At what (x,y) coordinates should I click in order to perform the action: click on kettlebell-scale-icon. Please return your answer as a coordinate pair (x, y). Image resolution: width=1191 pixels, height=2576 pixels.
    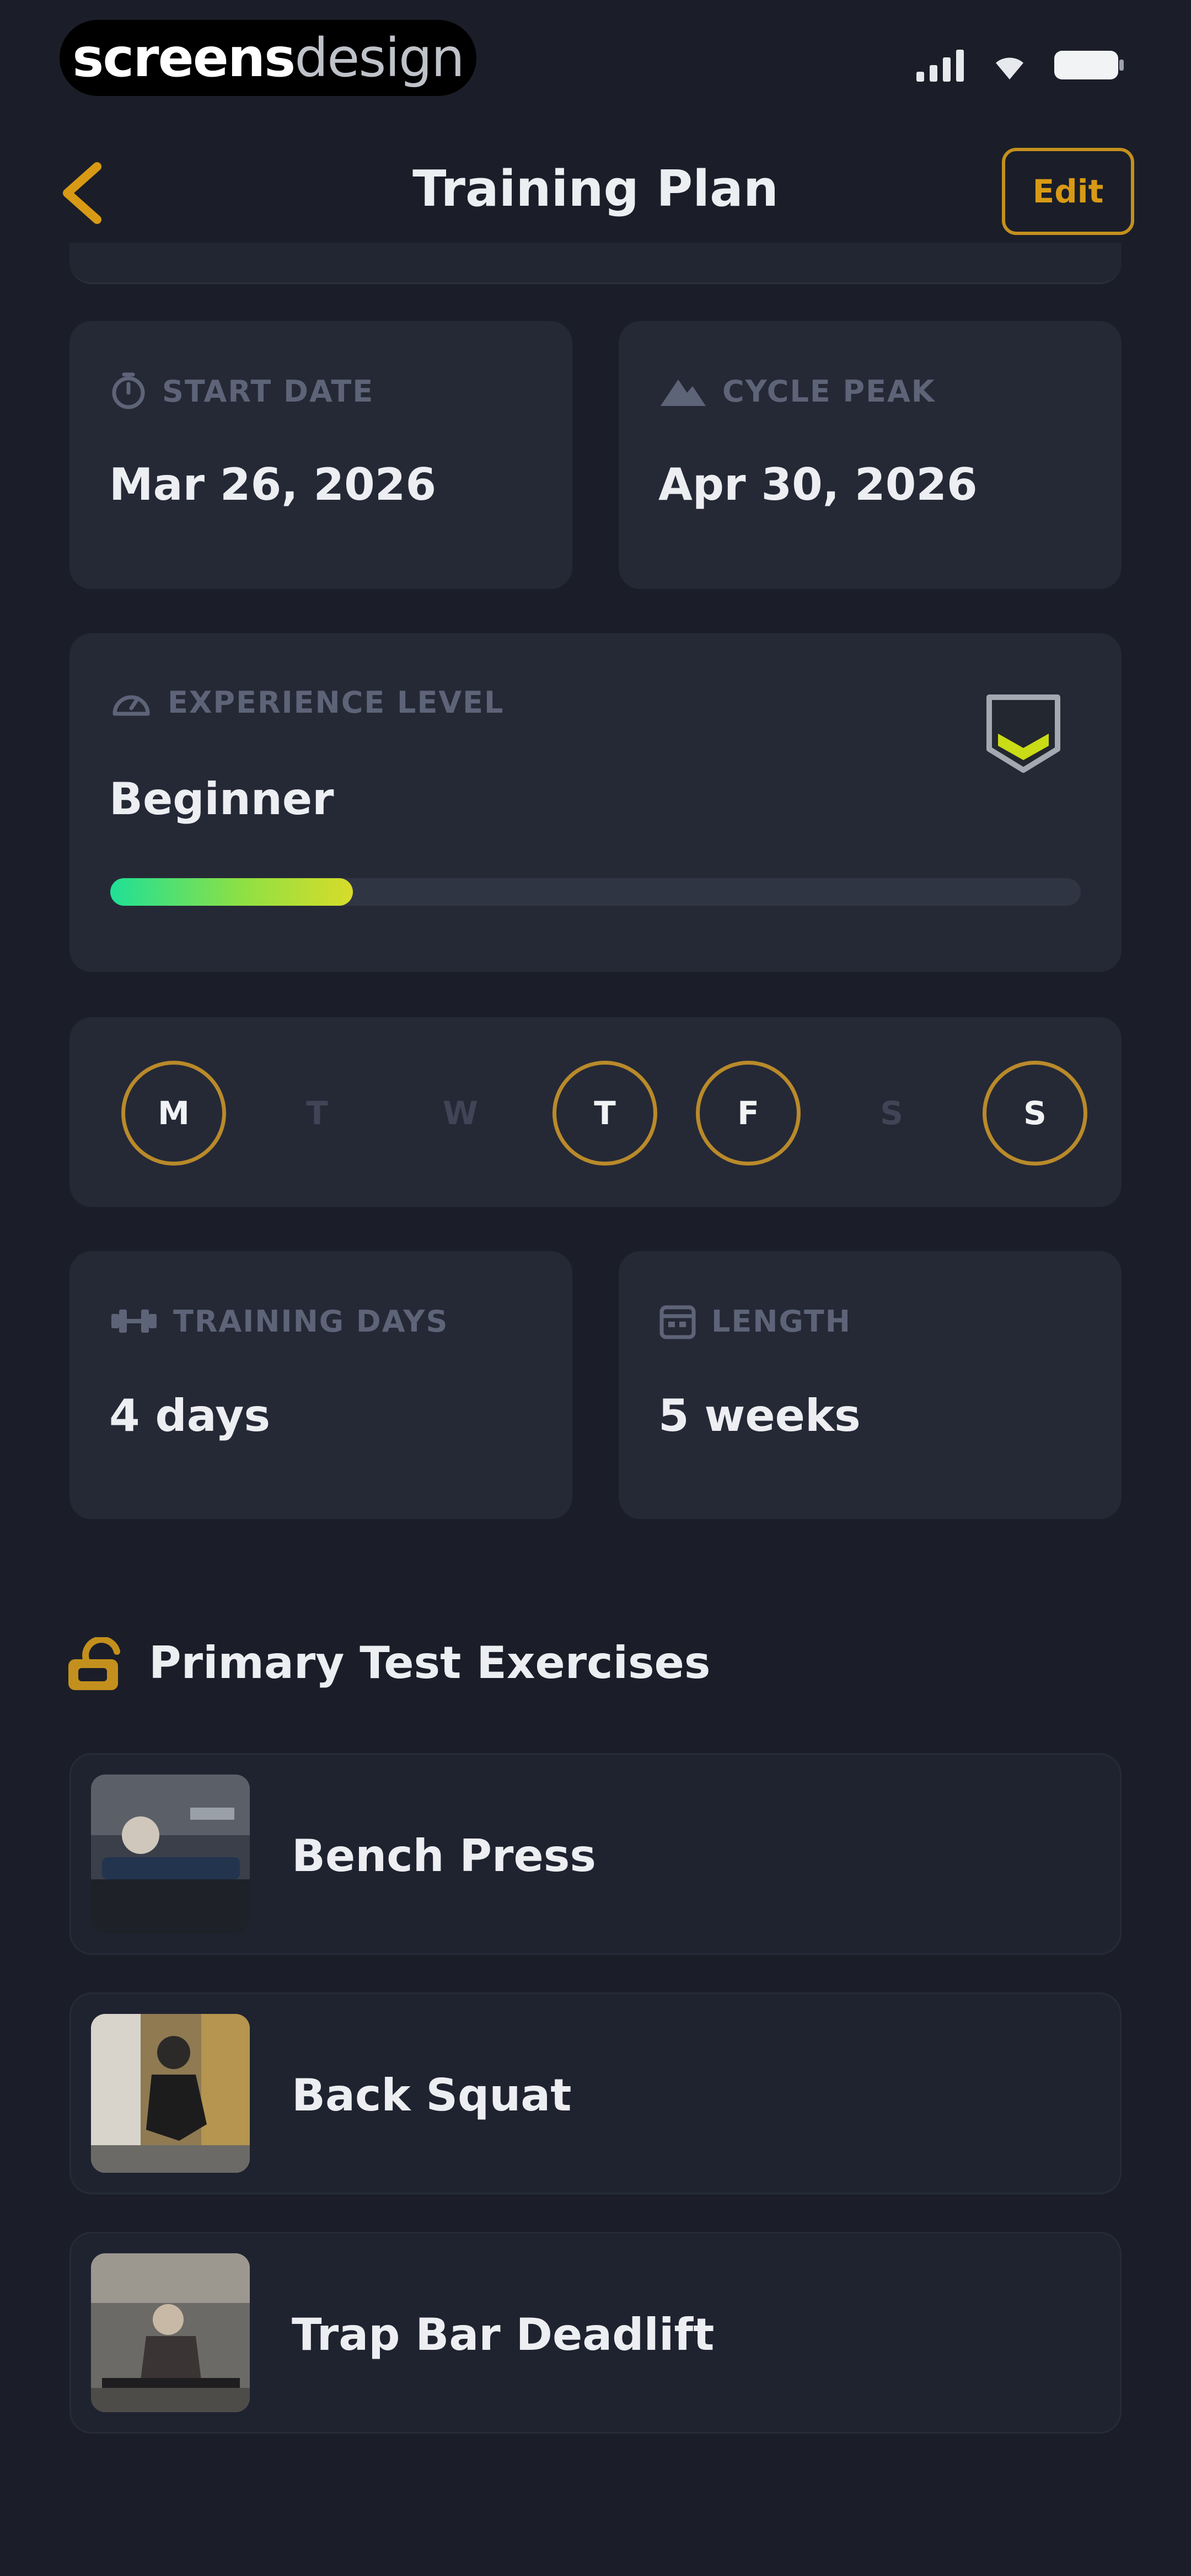
    Looking at the image, I should click on (94, 1663).